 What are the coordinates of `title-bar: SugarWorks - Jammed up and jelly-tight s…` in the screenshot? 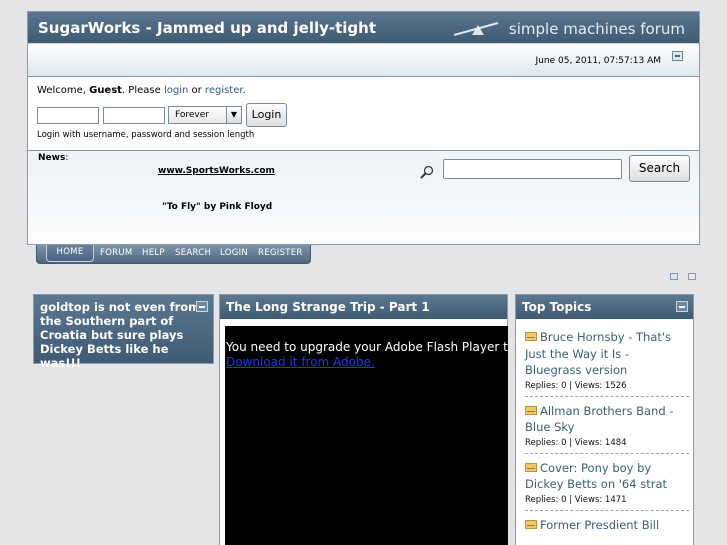 It's located at (363, 27).